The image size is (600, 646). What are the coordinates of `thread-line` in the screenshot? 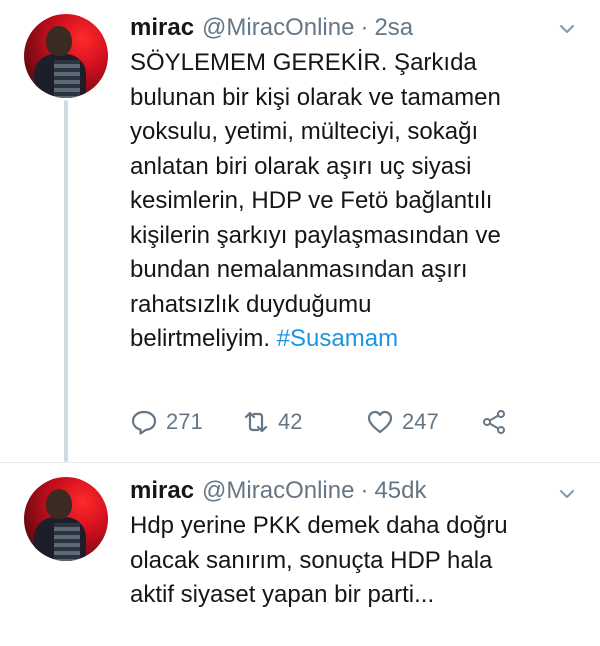 It's located at (66, 281).